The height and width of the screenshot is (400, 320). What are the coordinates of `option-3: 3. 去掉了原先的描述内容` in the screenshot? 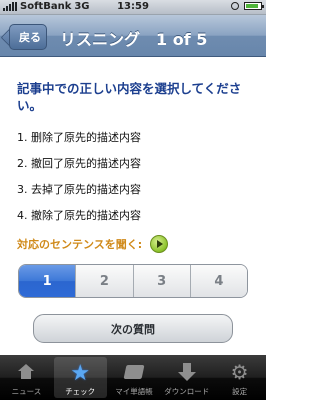 It's located at (79, 195).